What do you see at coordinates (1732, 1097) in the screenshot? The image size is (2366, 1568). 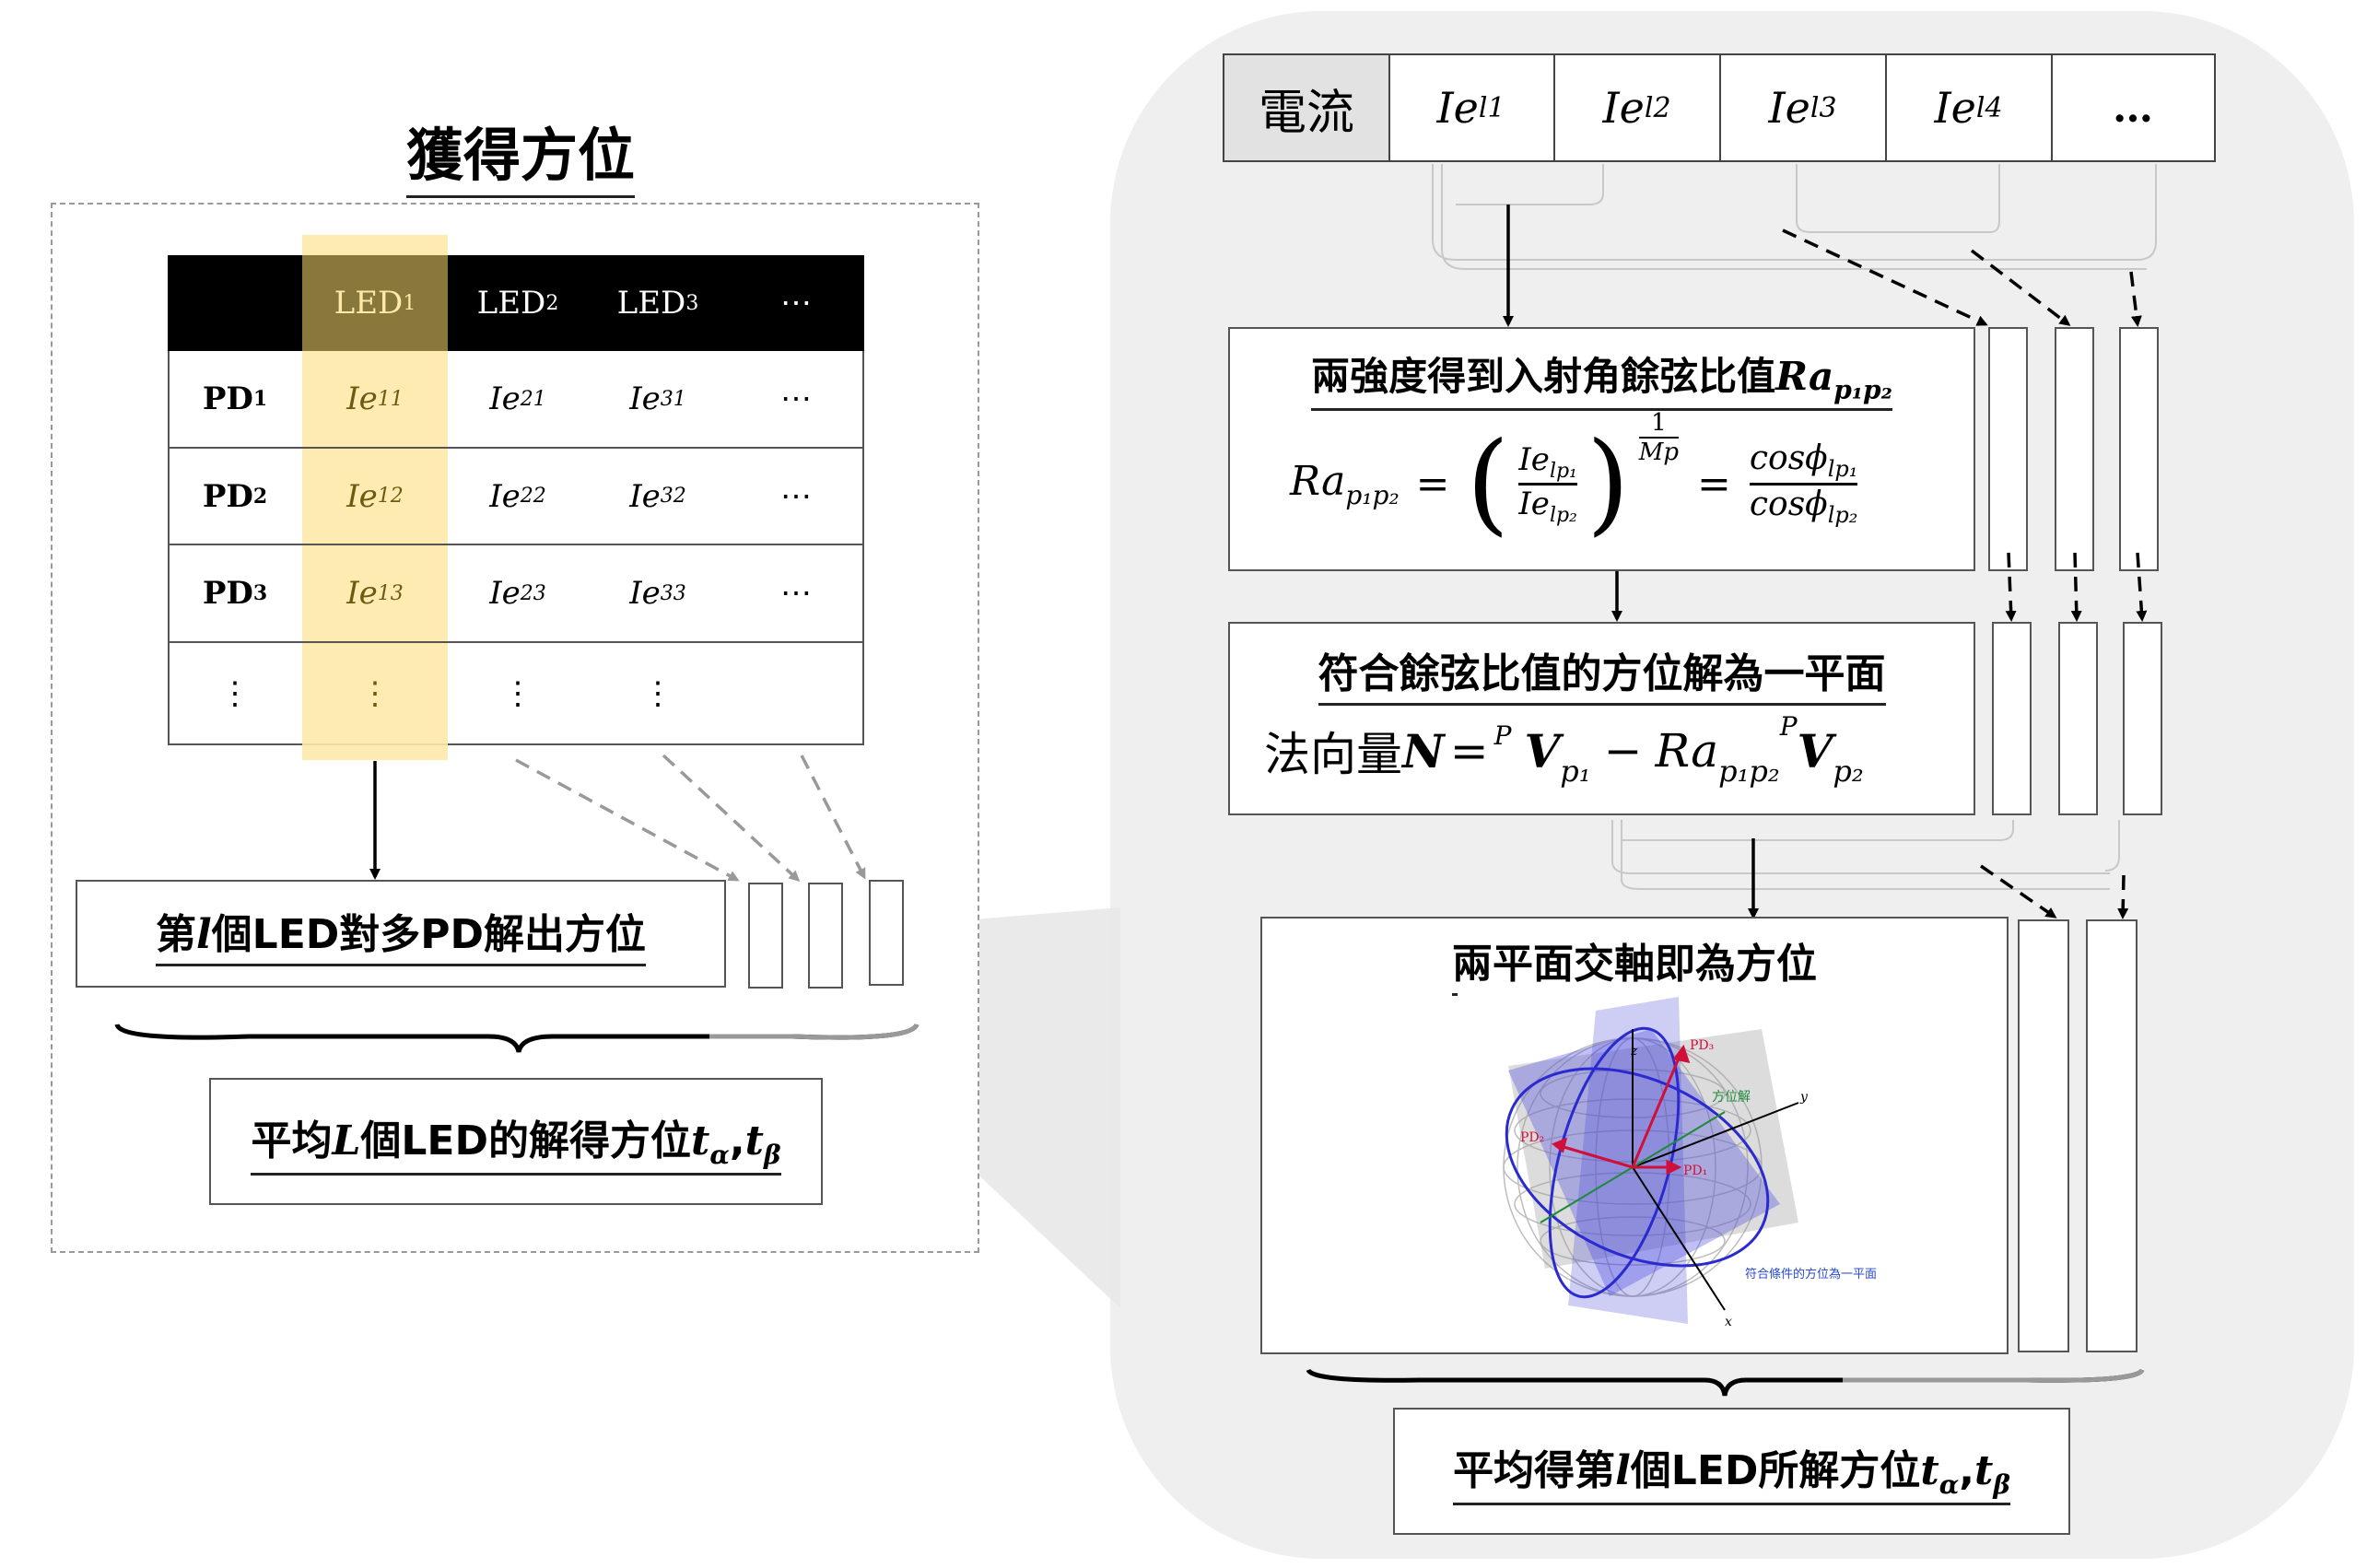 I see `label-solution: 方位解` at bounding box center [1732, 1097].